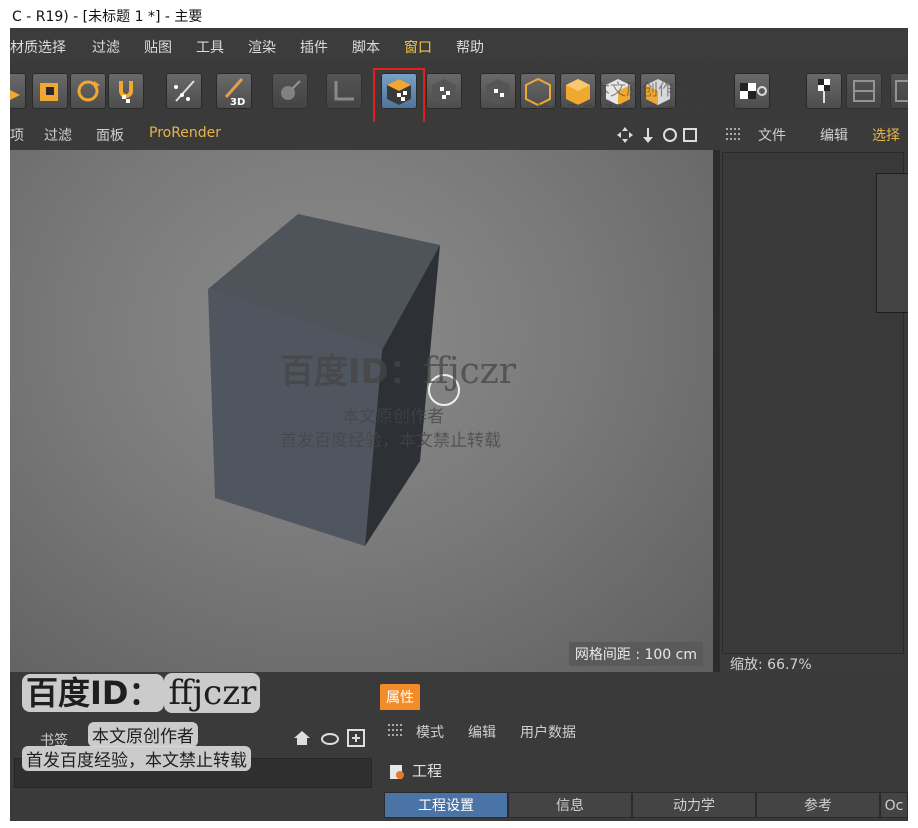  Describe the element at coordinates (141, 719) in the screenshot. I see `watermark-bottom: 百度ID： ffjczr 本文原创作者 首发百度经验，本文禁止转载` at that location.